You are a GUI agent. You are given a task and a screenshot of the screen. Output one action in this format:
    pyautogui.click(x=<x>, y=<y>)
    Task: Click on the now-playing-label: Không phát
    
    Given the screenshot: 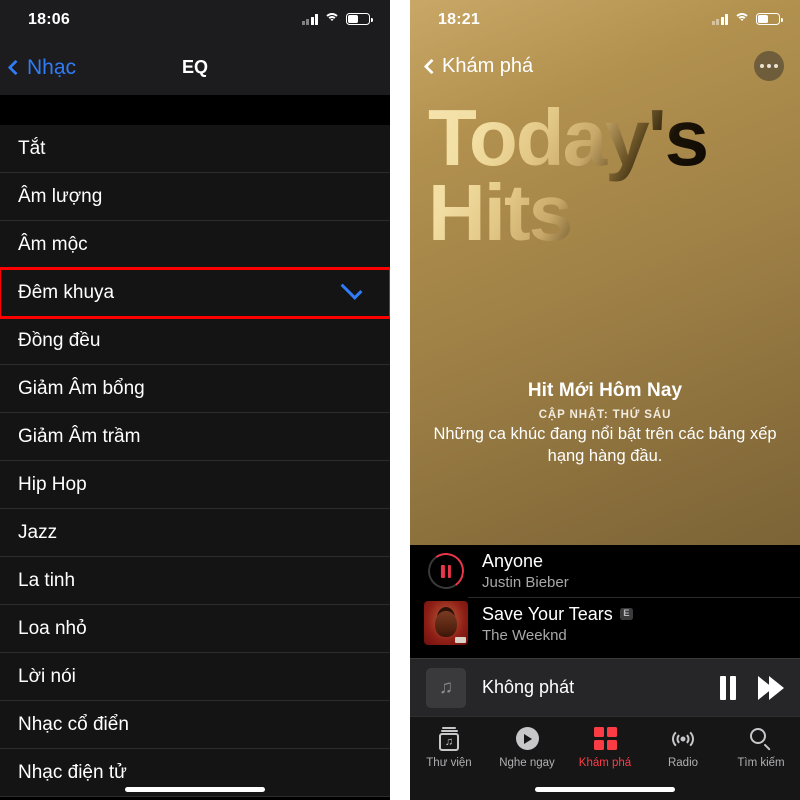 What is the action you would take?
    pyautogui.click(x=528, y=687)
    